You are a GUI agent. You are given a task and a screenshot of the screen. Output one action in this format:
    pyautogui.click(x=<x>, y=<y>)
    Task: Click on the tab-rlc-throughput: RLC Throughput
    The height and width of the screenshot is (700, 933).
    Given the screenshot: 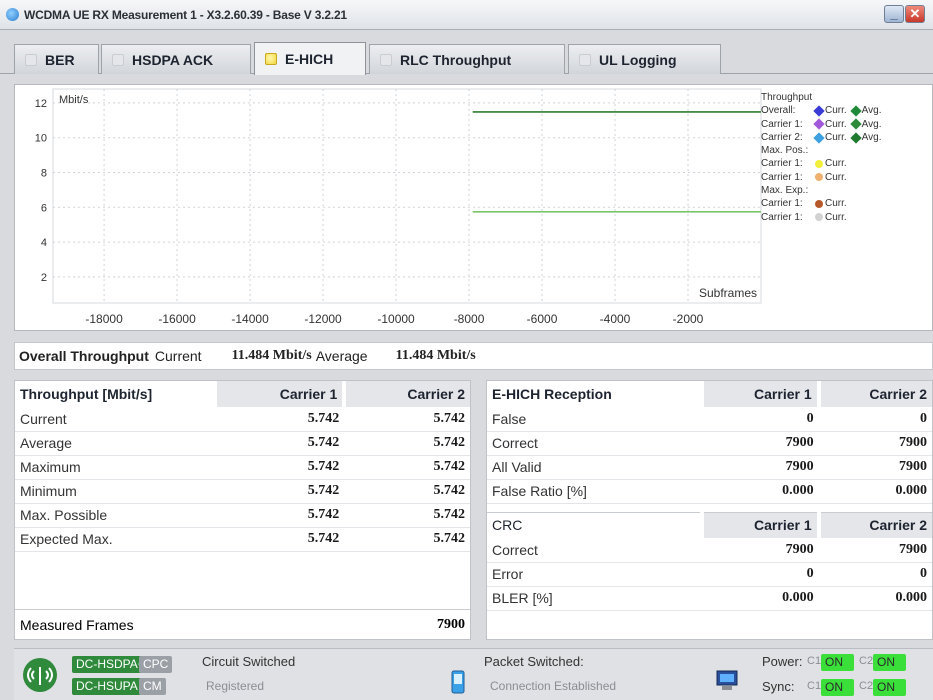 What is the action you would take?
    pyautogui.click(x=467, y=59)
    